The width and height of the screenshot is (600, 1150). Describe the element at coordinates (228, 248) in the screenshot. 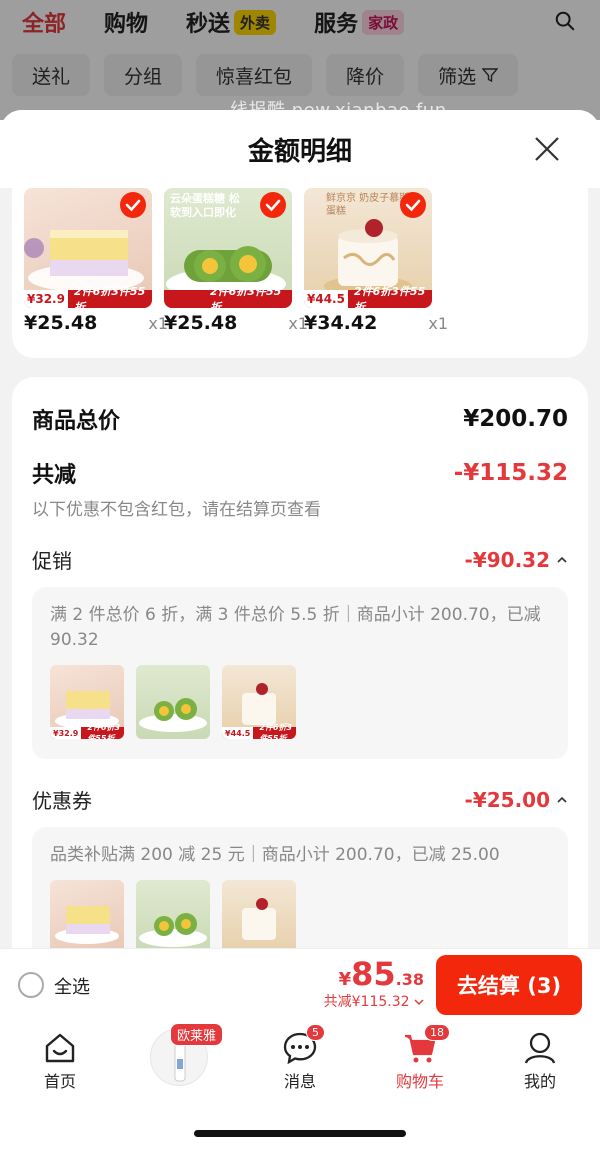

I see `product-image: 云朵蛋糕糖 松软到入口即化 2件6折3件55折` at that location.